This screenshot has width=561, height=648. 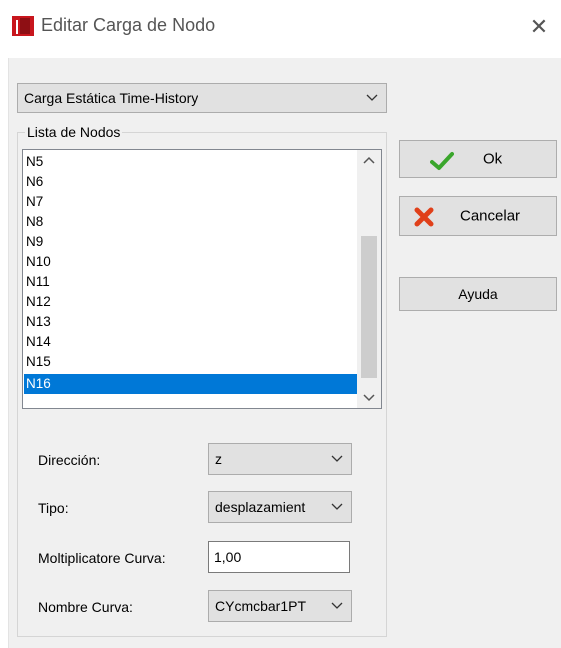 What do you see at coordinates (369, 397) in the screenshot?
I see `scroll-down-icon` at bounding box center [369, 397].